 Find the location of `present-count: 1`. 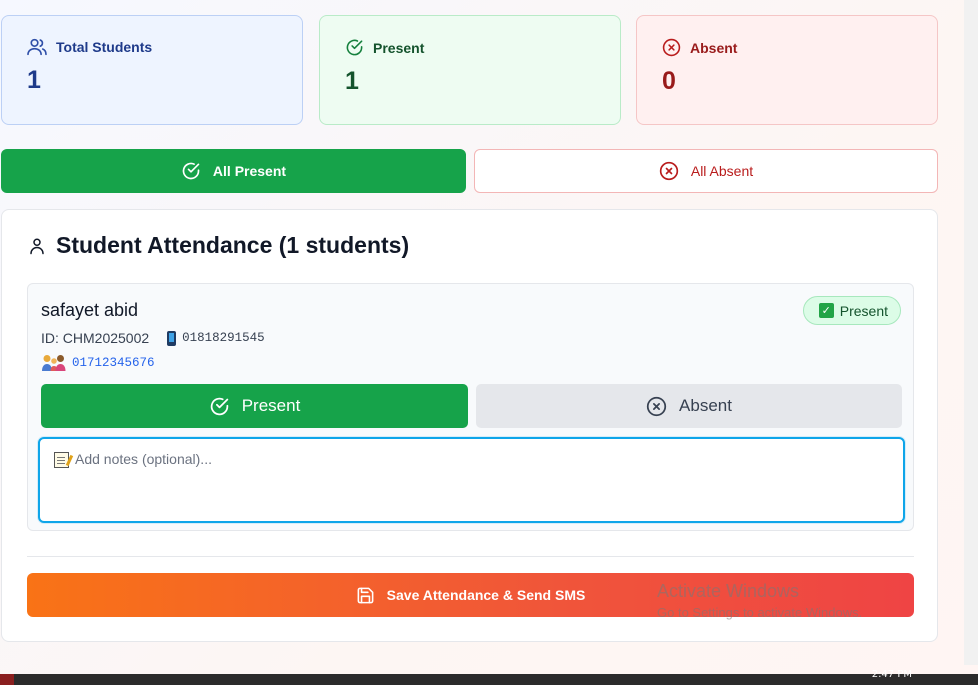

present-count: 1 is located at coordinates (352, 81).